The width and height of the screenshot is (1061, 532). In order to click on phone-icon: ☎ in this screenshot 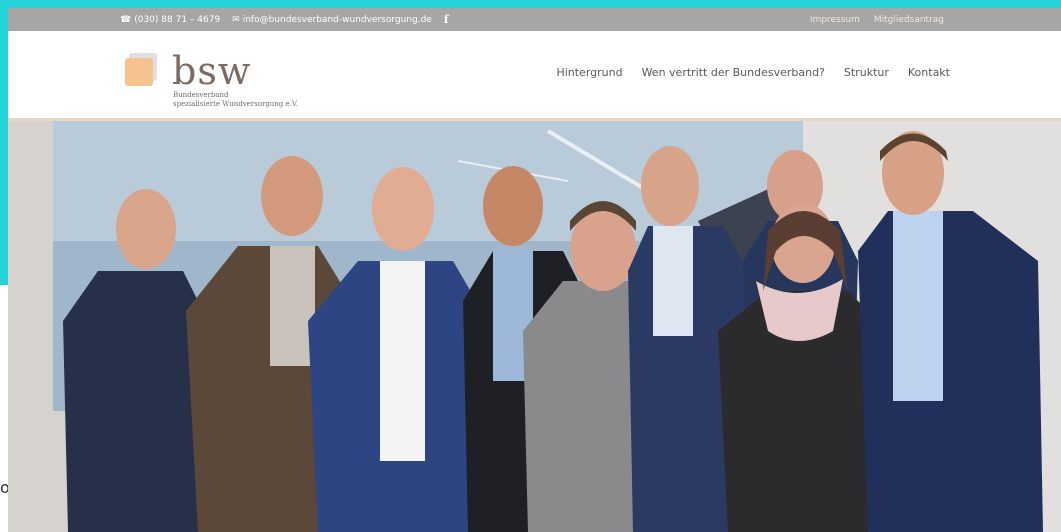, I will do `click(126, 19)`.